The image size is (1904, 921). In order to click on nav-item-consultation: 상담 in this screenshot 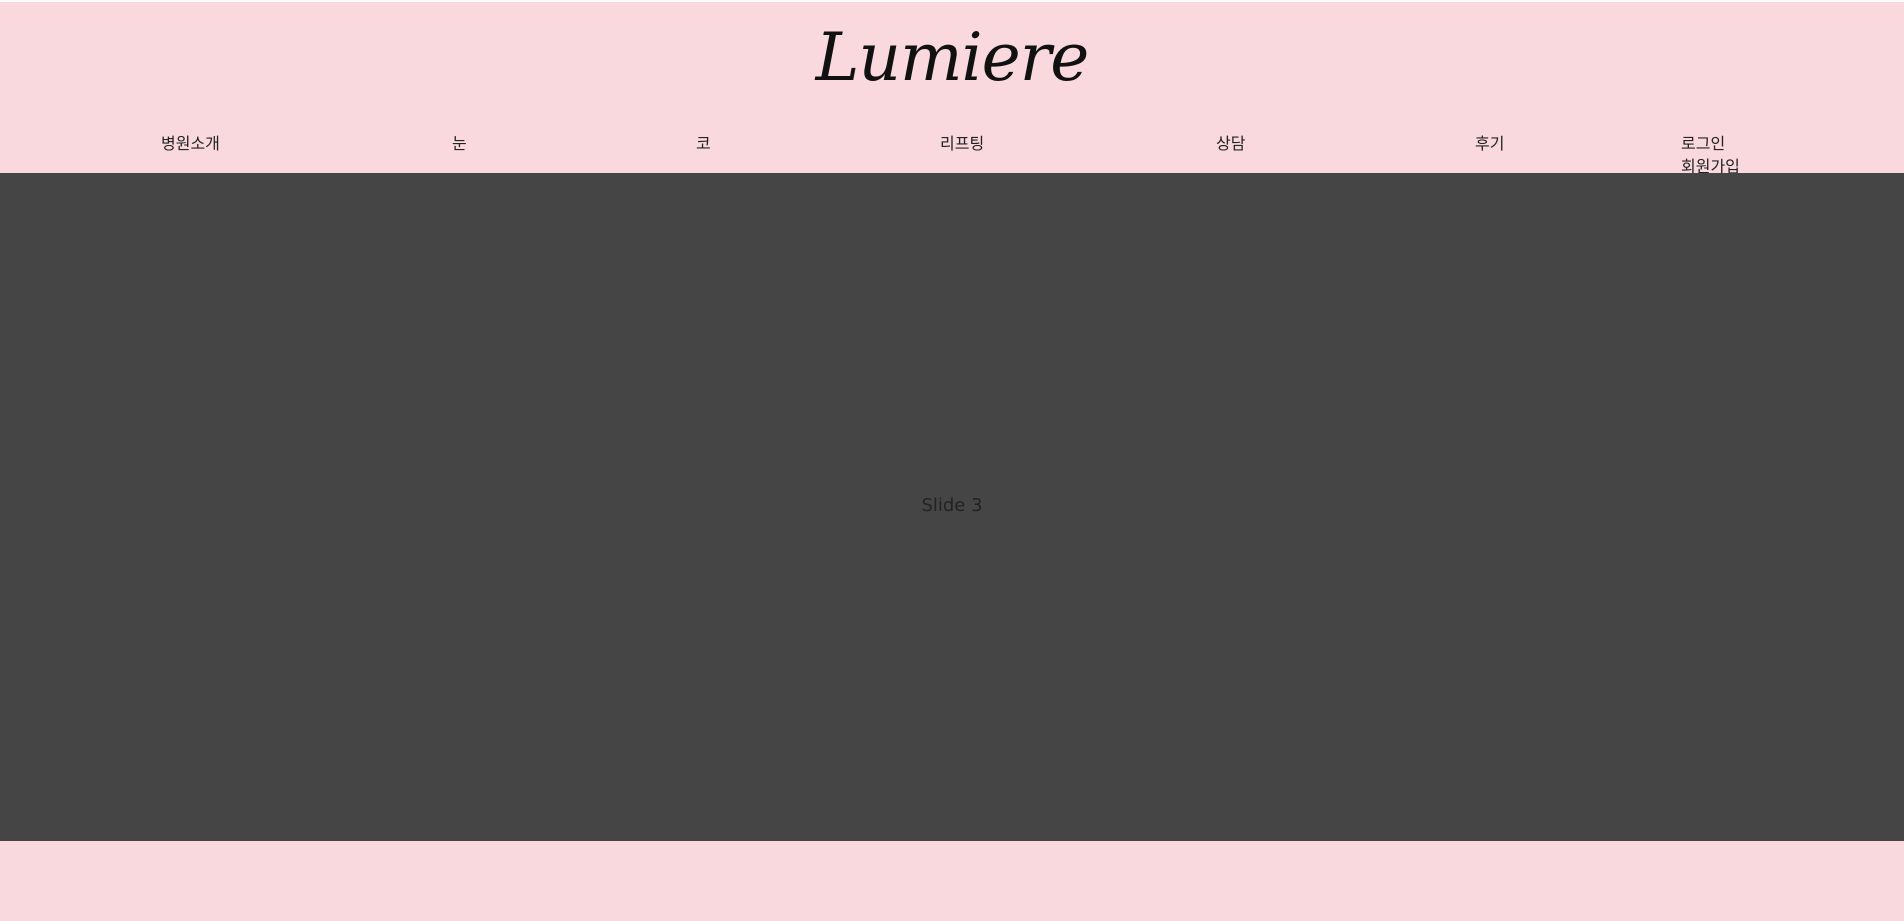, I will do `click(1230, 144)`.